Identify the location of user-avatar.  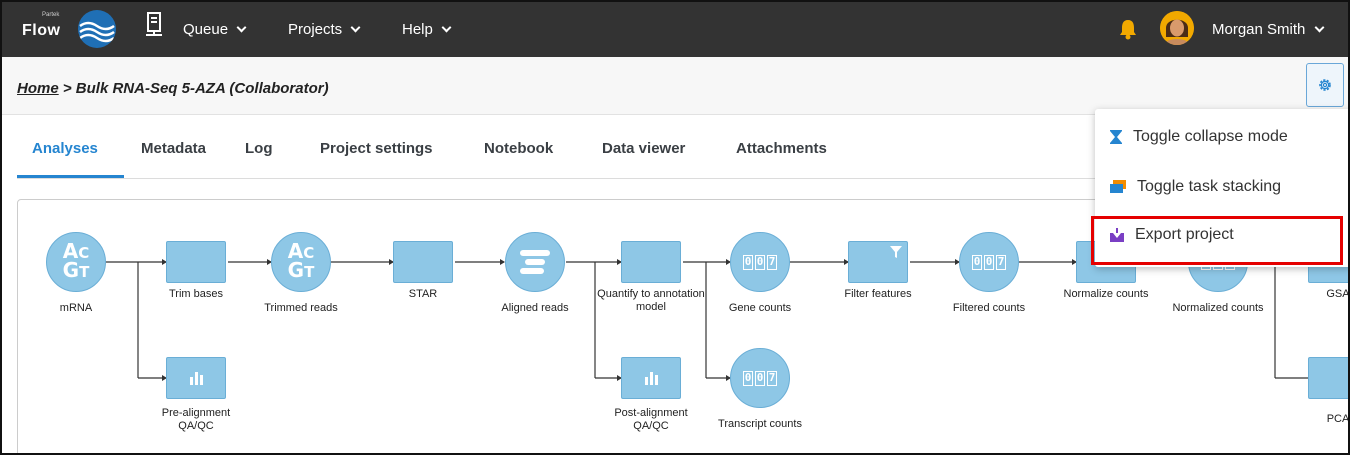
(1177, 28).